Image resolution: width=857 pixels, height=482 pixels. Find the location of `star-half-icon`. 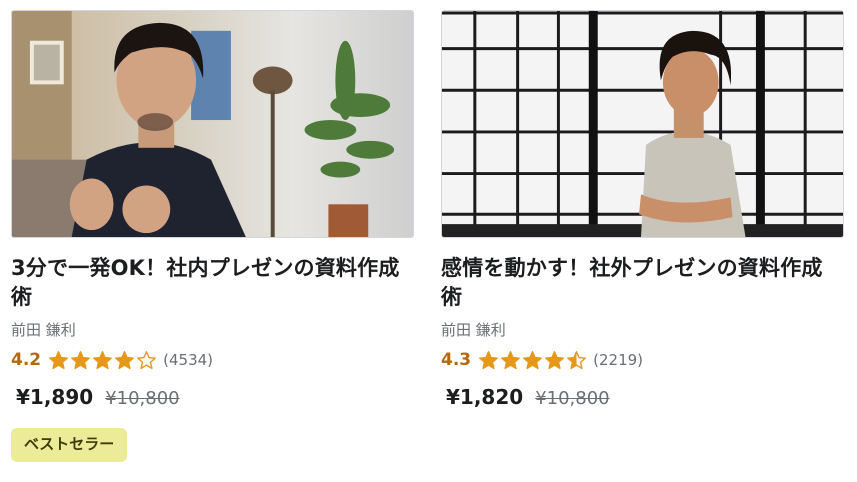

star-half-icon is located at coordinates (577, 359).